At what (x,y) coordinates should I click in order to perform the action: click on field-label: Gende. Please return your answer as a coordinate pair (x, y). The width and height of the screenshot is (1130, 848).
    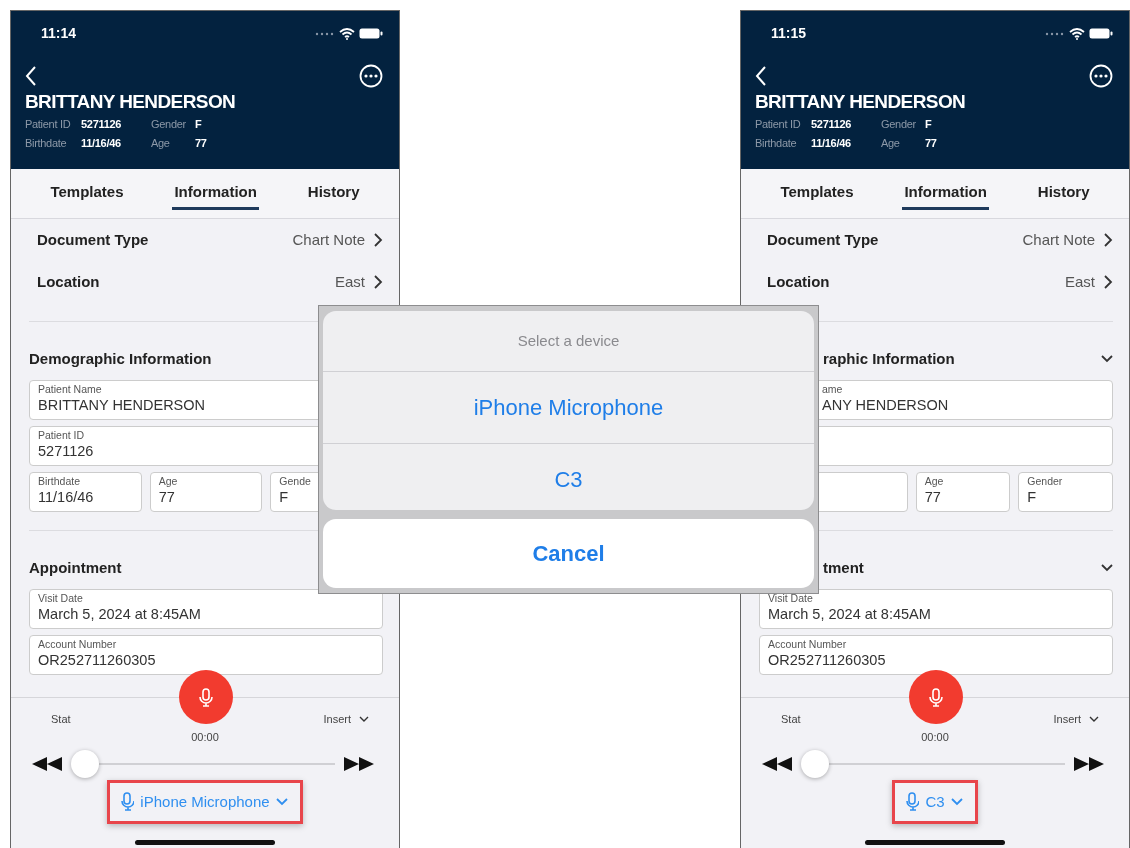
    Looking at the image, I should click on (295, 481).